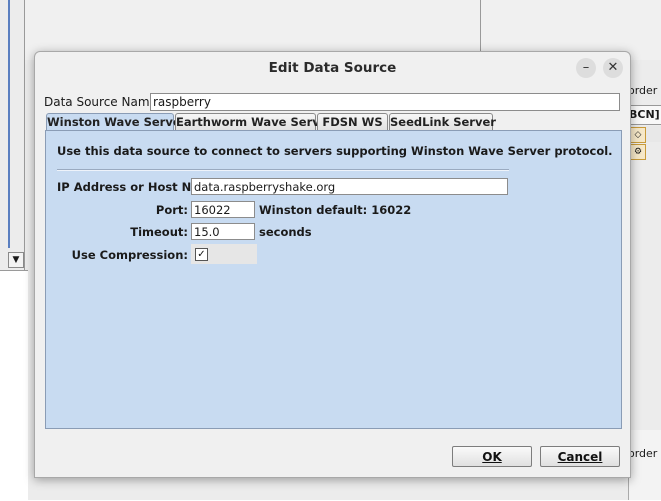 This screenshot has height=501, width=661. Describe the element at coordinates (116, 122) in the screenshot. I see `tab-winston-wave-server: Winston Wave Server` at that location.